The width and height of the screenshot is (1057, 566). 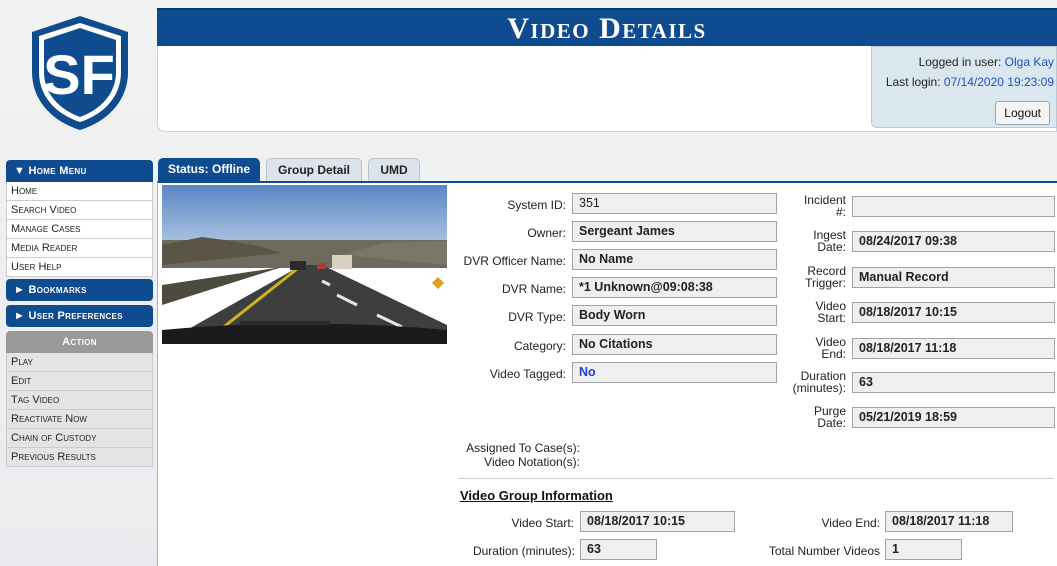 What do you see at coordinates (79, 229) in the screenshot?
I see `sidebar-item-manage-cases: Manage Cases` at bounding box center [79, 229].